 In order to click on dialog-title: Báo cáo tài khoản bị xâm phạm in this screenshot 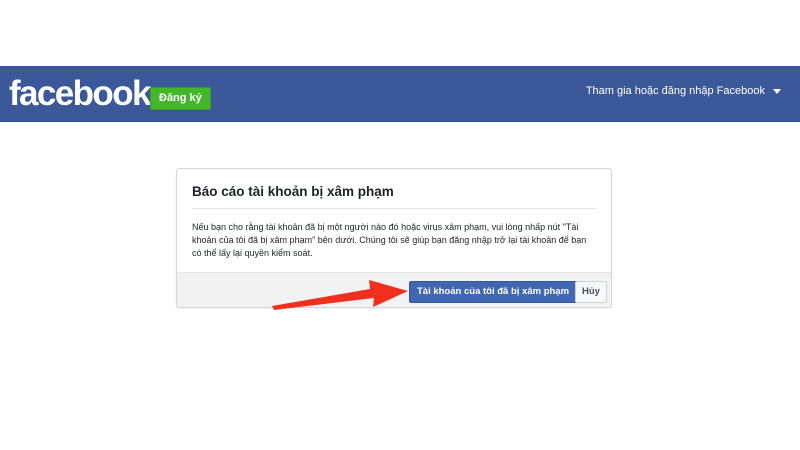, I will do `click(293, 191)`.